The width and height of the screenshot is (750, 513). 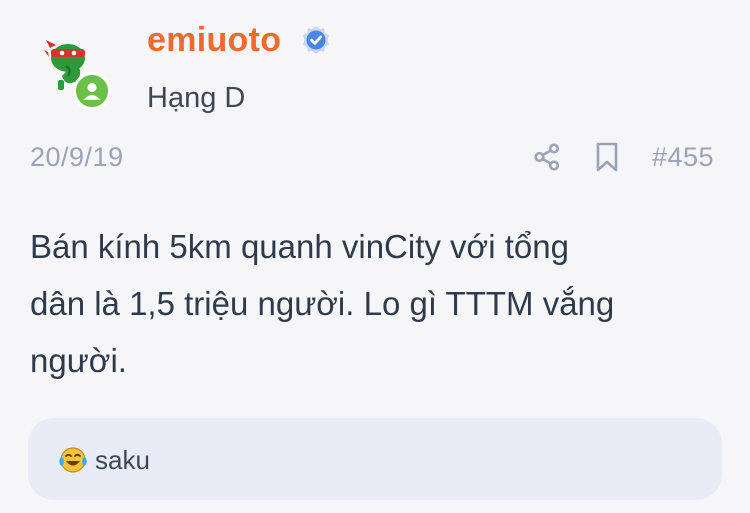 I want to click on author-username: emiuoto, so click(x=214, y=40).